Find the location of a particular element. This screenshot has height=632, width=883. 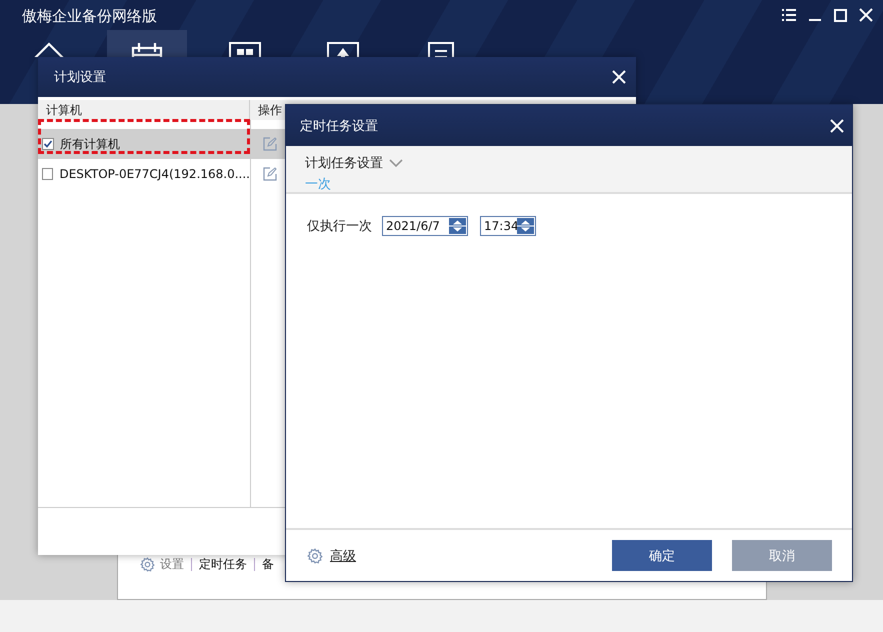

home-icon is located at coordinates (49, 49).